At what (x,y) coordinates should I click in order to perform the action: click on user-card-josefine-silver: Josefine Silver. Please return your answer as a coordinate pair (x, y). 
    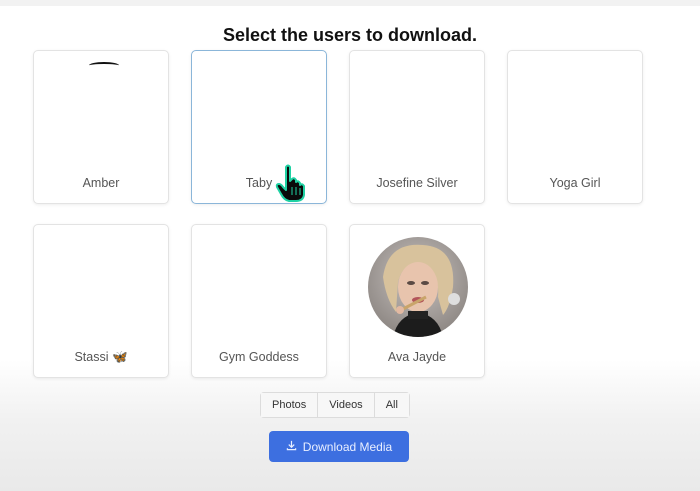
    Looking at the image, I should click on (417, 127).